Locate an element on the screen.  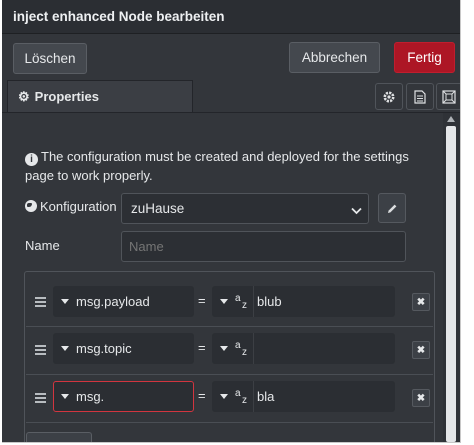
scrollbar is located at coordinates (451, 277).